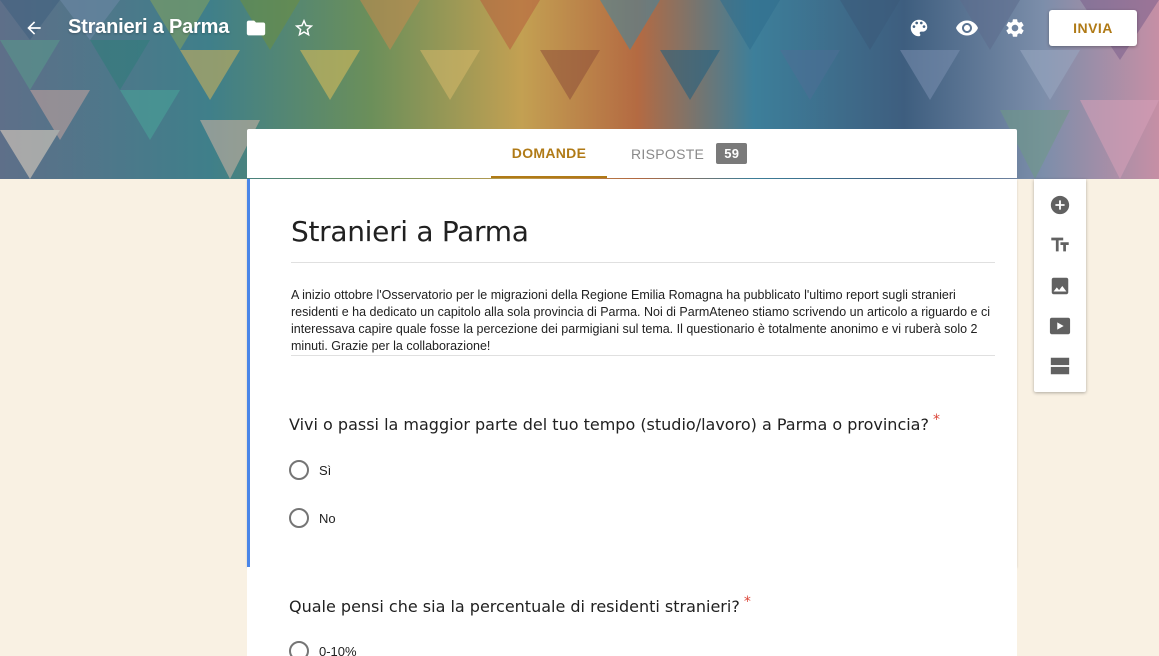 This screenshot has height=656, width=1159. Describe the element at coordinates (148, 27) in the screenshot. I see `document-title: Stranieri a Parma` at that location.